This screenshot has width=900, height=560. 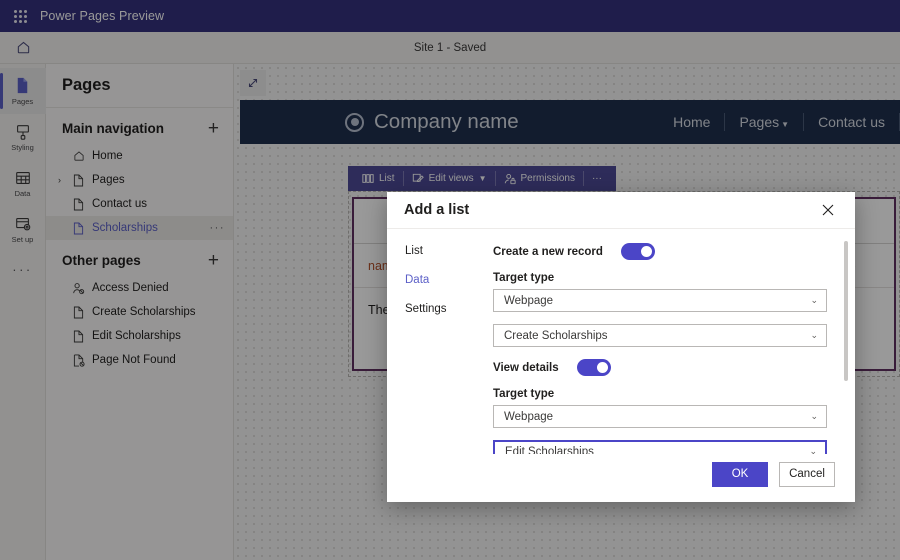 What do you see at coordinates (440, 309) in the screenshot?
I see `dialog-tab-settings: Settings` at bounding box center [440, 309].